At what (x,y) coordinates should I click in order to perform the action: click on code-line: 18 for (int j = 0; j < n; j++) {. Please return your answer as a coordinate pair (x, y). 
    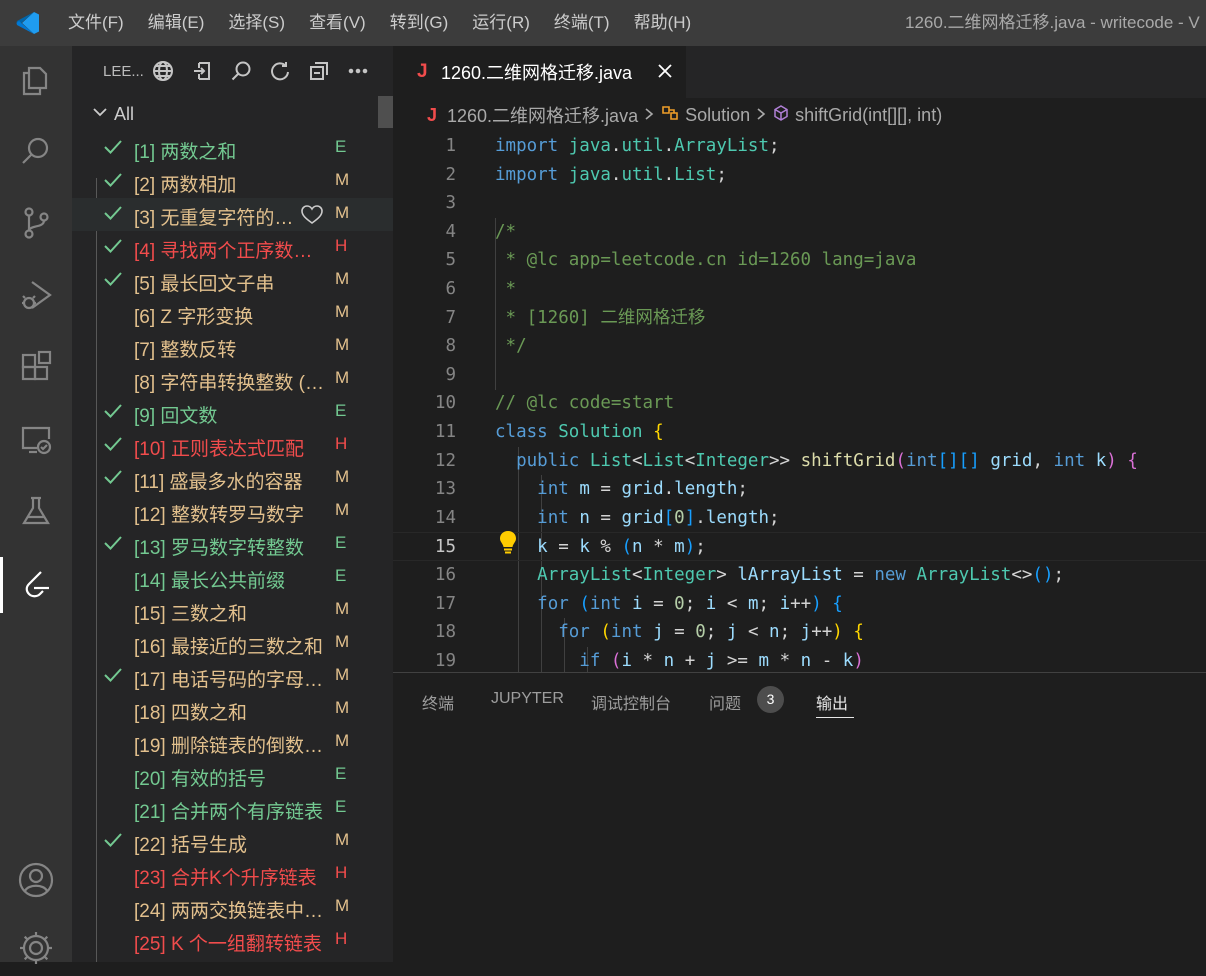
    Looking at the image, I should click on (799, 632).